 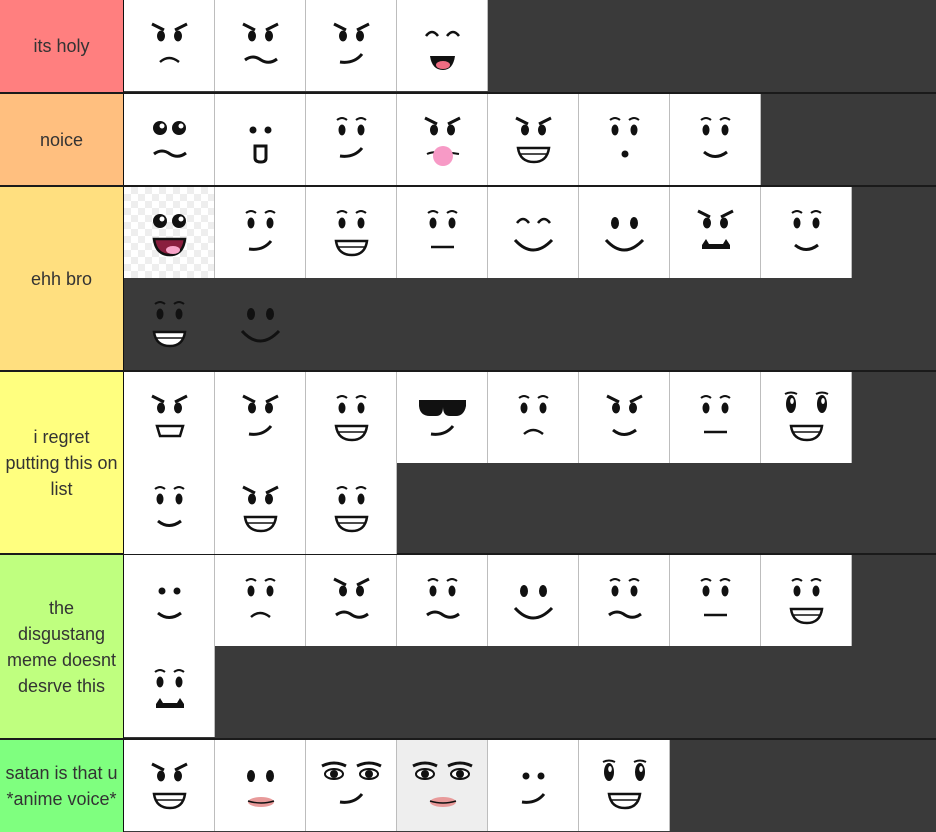 I want to click on dot-eyes-smile-face, so click(x=169, y=600).